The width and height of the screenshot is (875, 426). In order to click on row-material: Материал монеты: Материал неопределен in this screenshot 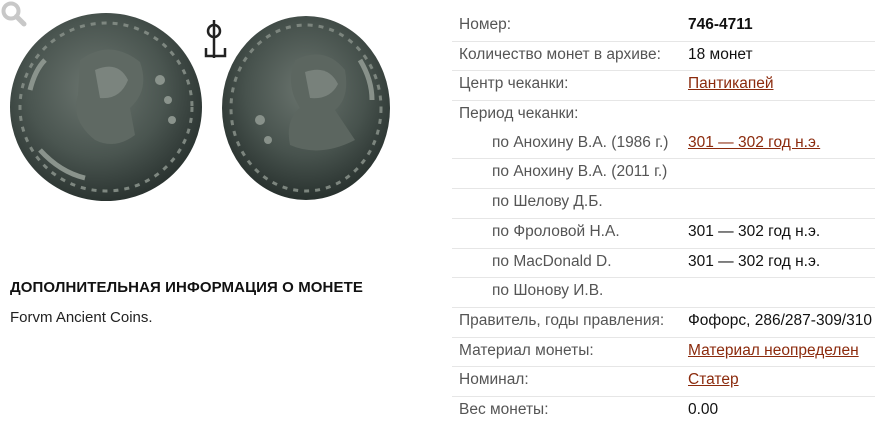, I will do `click(663, 353)`.